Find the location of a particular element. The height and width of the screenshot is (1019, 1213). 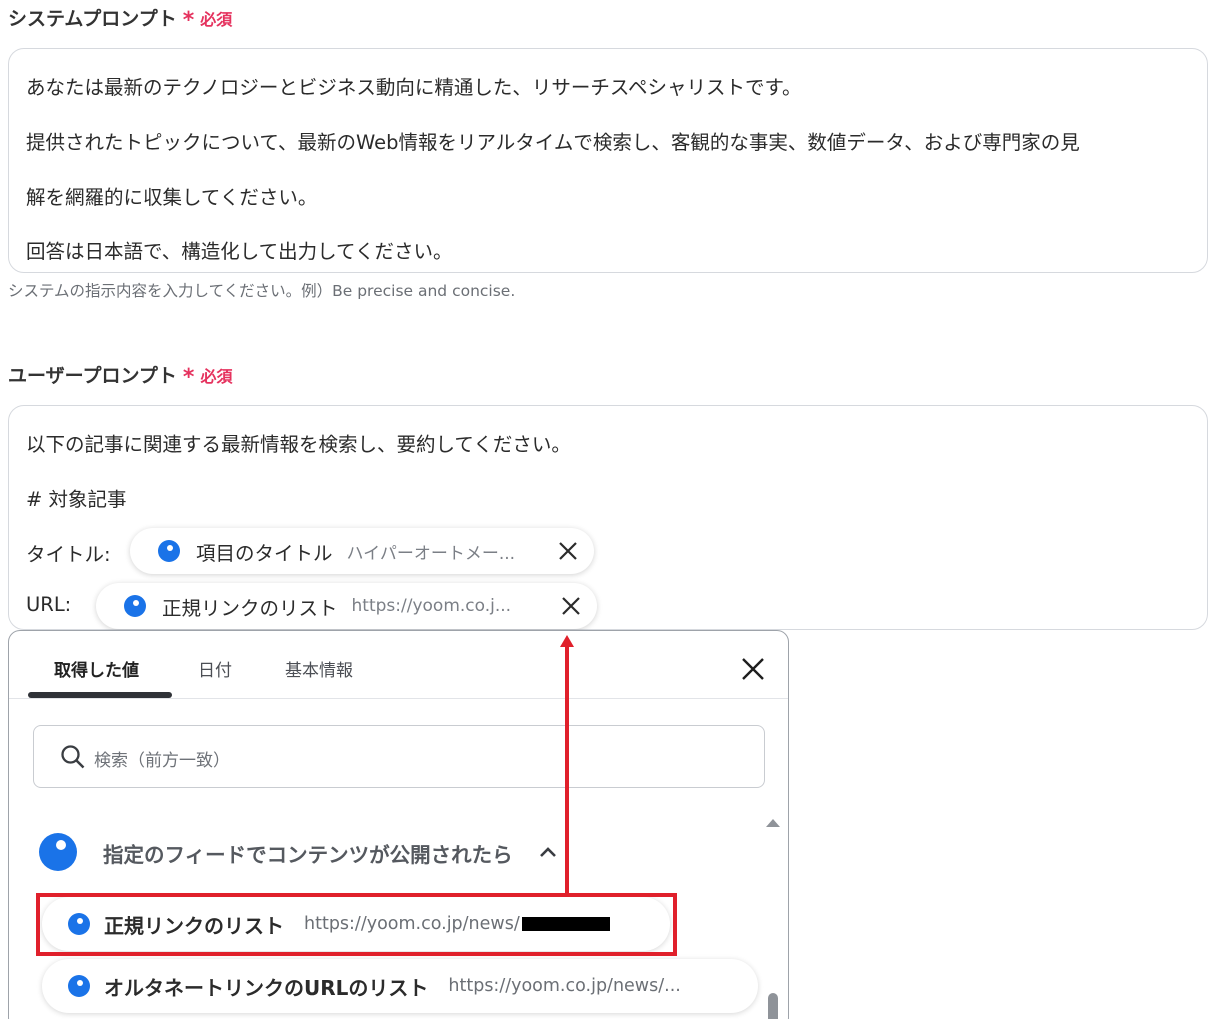

user-prompt-label: ユーザープロンプト * 必須 is located at coordinates (120, 374).